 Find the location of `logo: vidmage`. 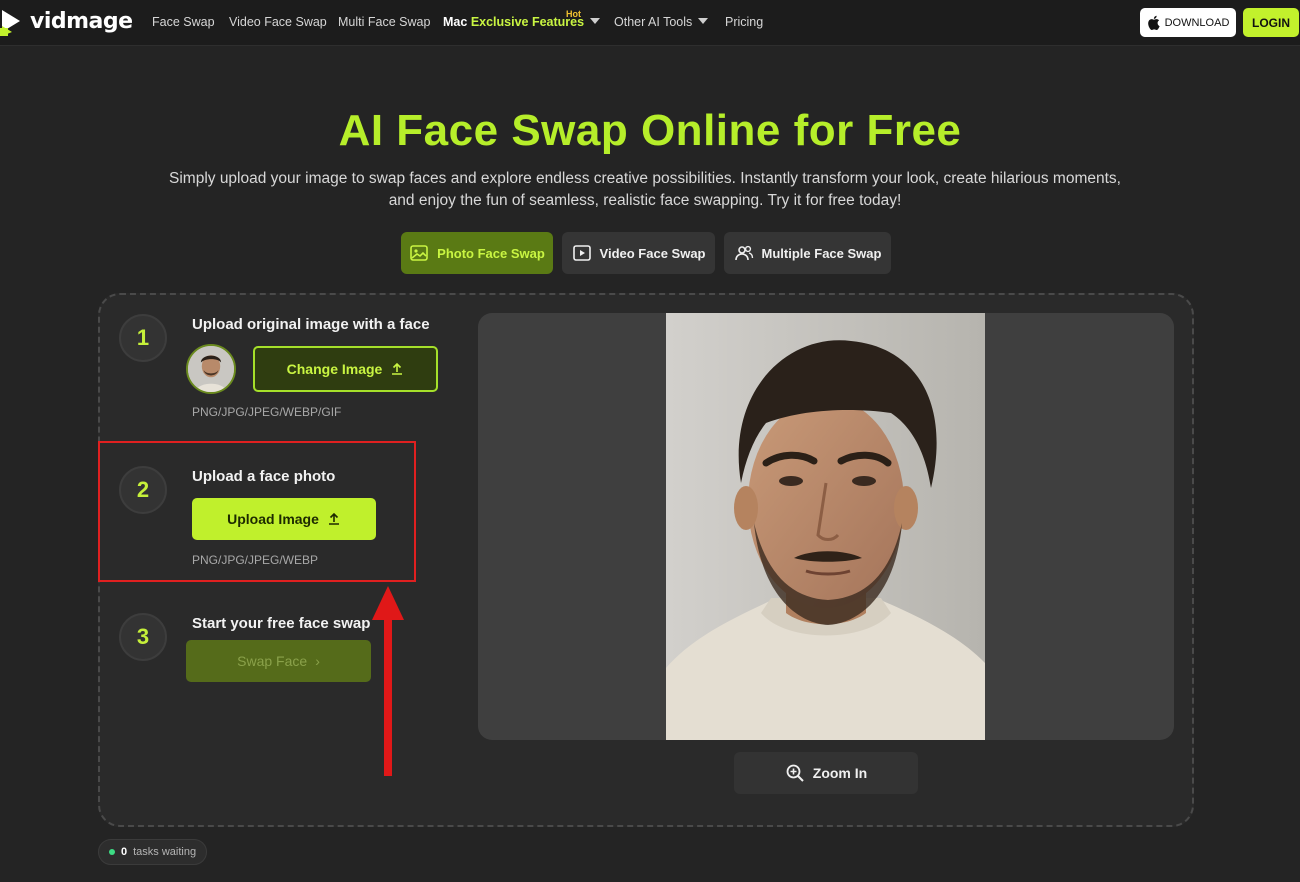

logo: vidmage is located at coordinates (66, 21).